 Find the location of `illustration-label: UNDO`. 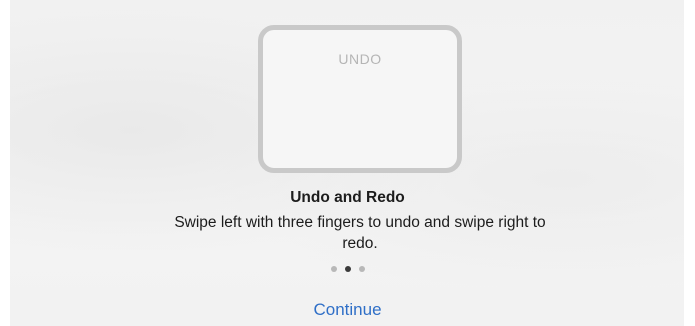

illustration-label: UNDO is located at coordinates (360, 59).